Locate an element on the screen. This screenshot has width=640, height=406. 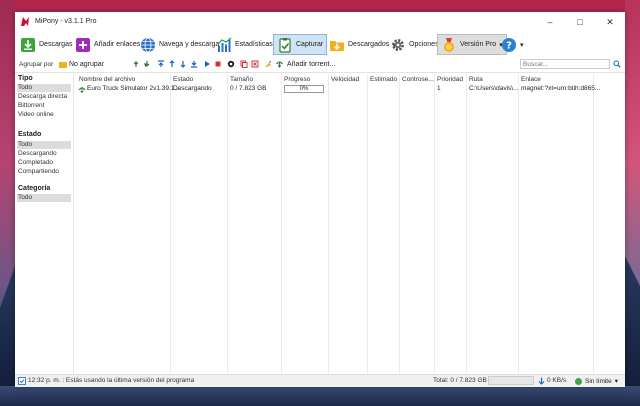
globe-icon is located at coordinates (148, 45).